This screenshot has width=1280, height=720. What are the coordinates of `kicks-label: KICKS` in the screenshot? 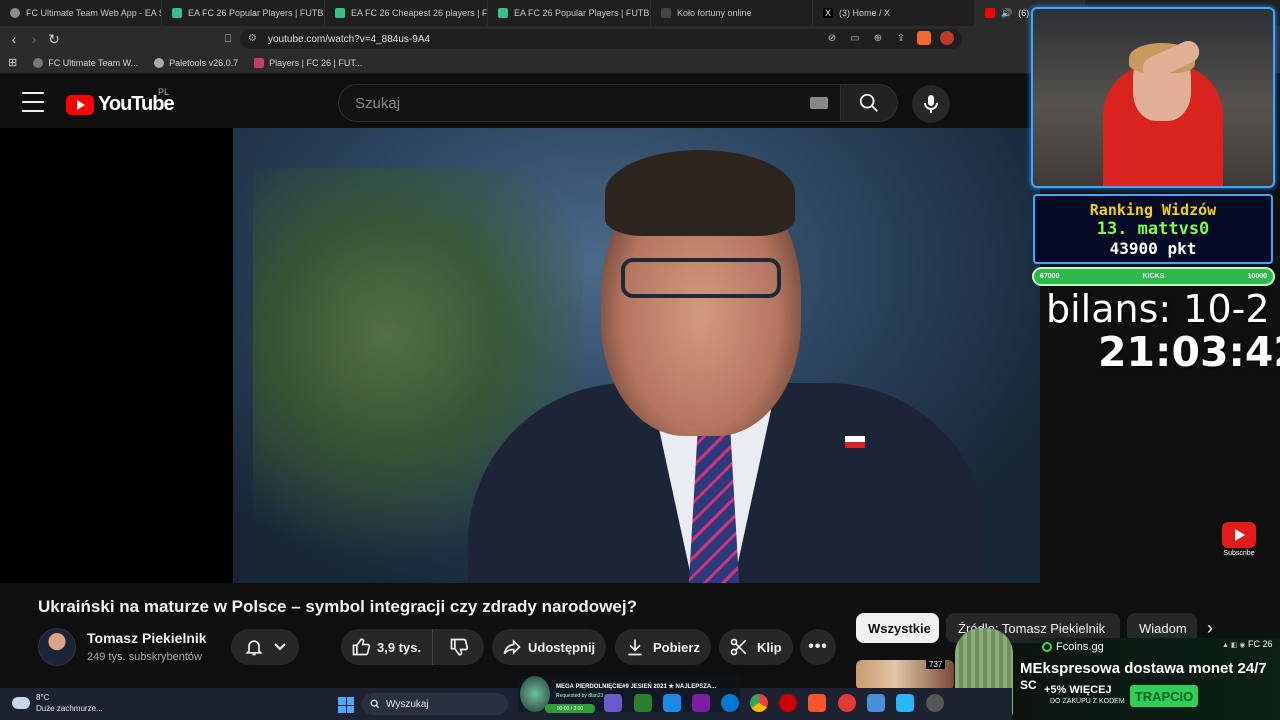 It's located at (1153, 276).